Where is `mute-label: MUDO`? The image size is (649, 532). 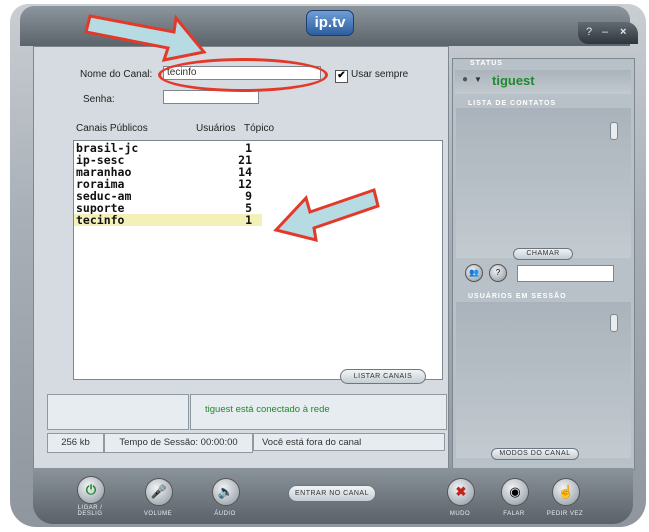 mute-label: MUDO is located at coordinates (460, 514).